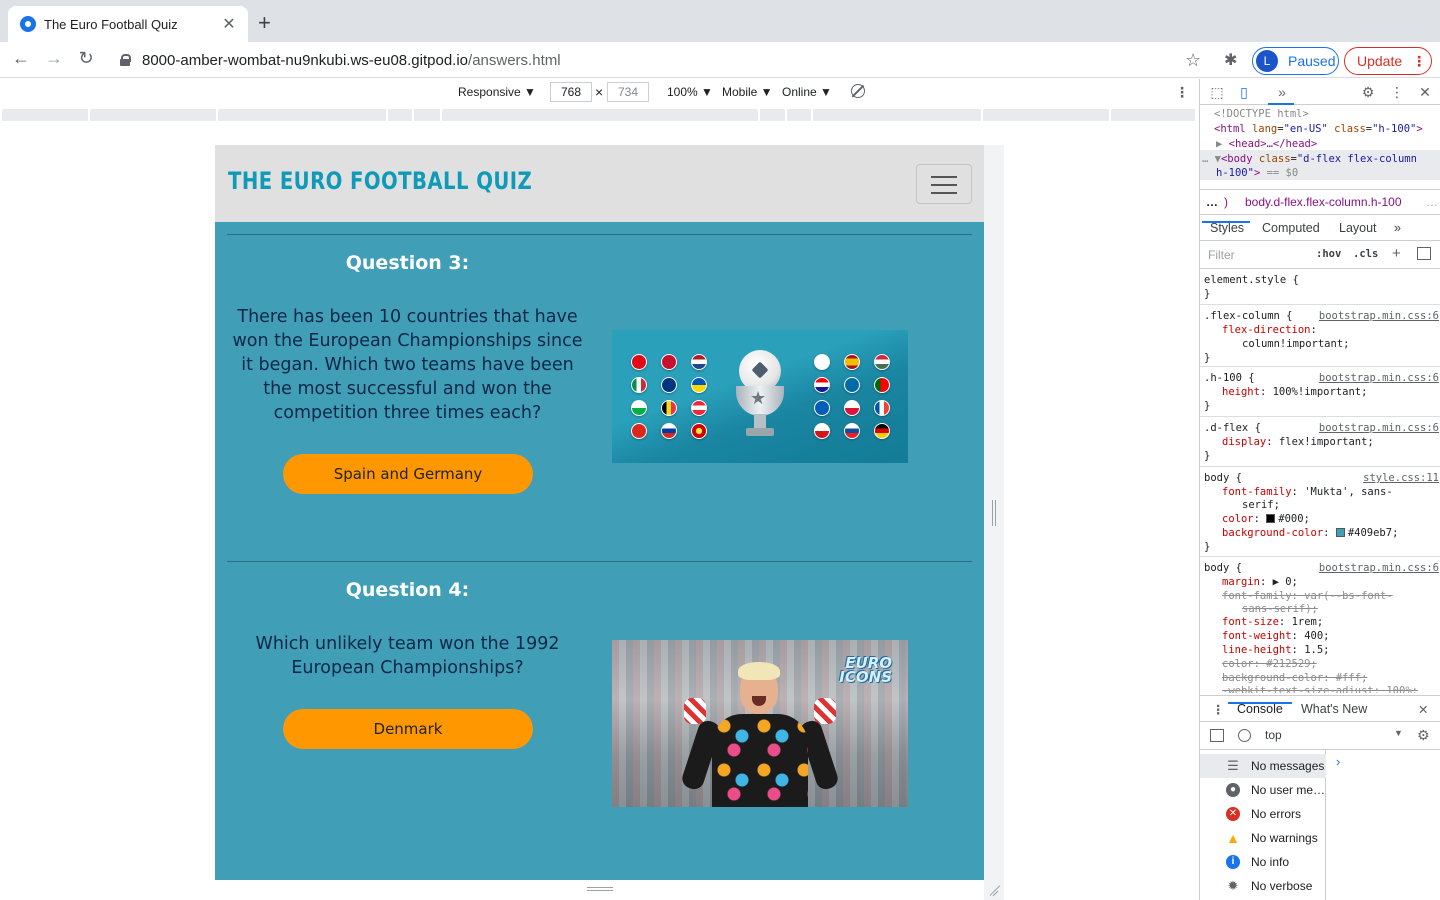 Image resolution: width=1440 pixels, height=900 pixels. What do you see at coordinates (1230, 60) in the screenshot?
I see `extensions-puzzle-icon: ✱` at bounding box center [1230, 60].